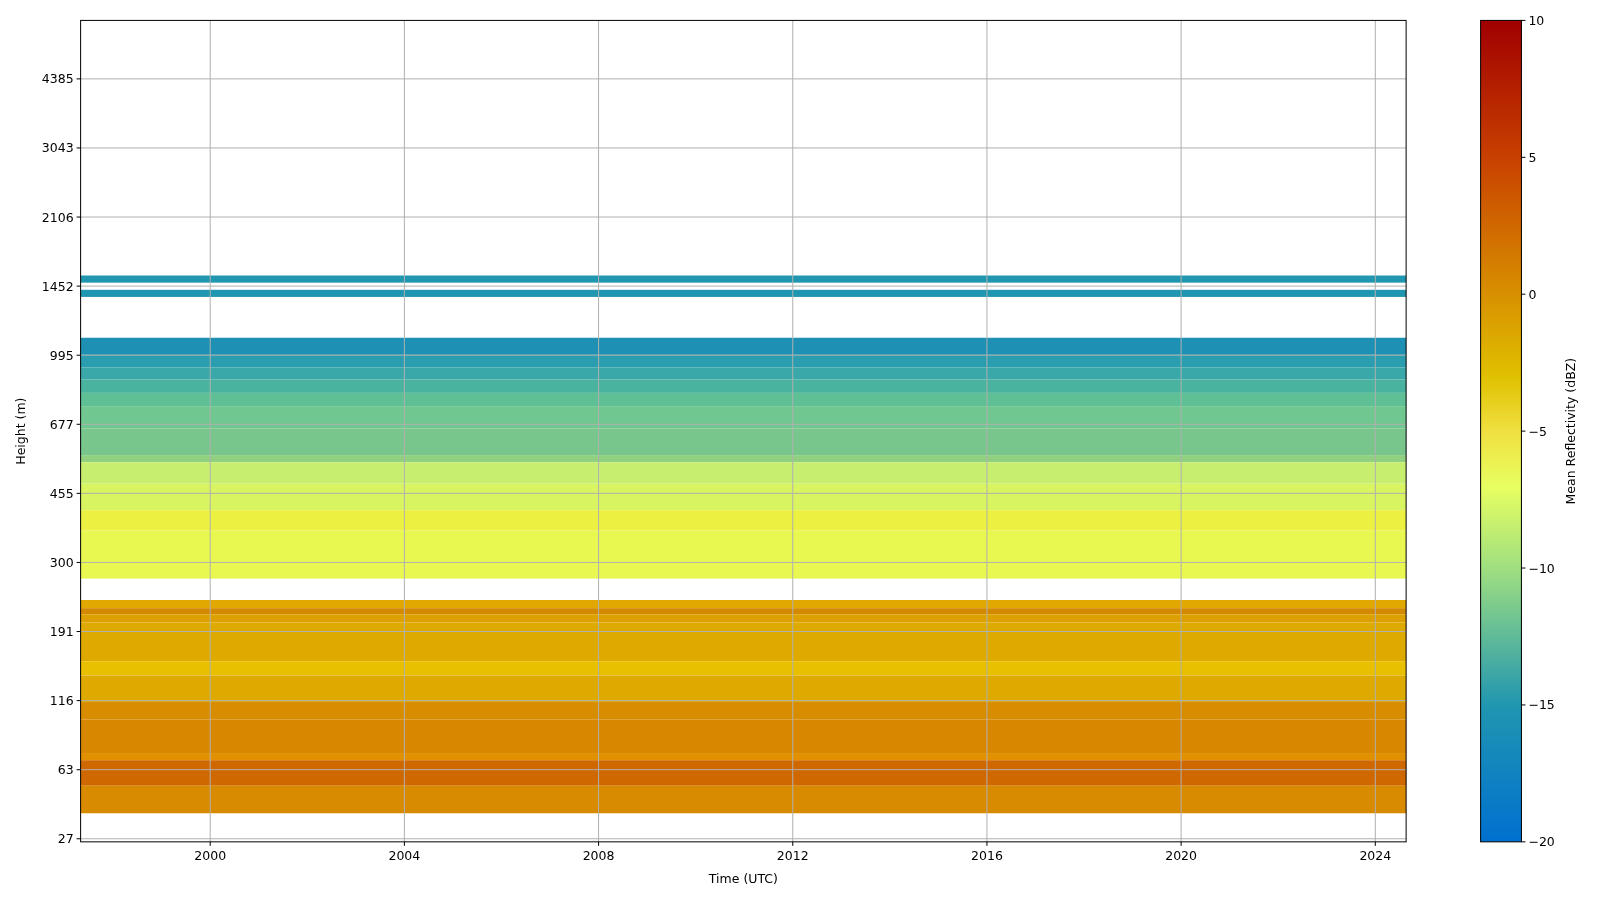 The width and height of the screenshot is (1600, 900). What do you see at coordinates (1536, 20) in the screenshot?
I see `tick-label: 10` at bounding box center [1536, 20].